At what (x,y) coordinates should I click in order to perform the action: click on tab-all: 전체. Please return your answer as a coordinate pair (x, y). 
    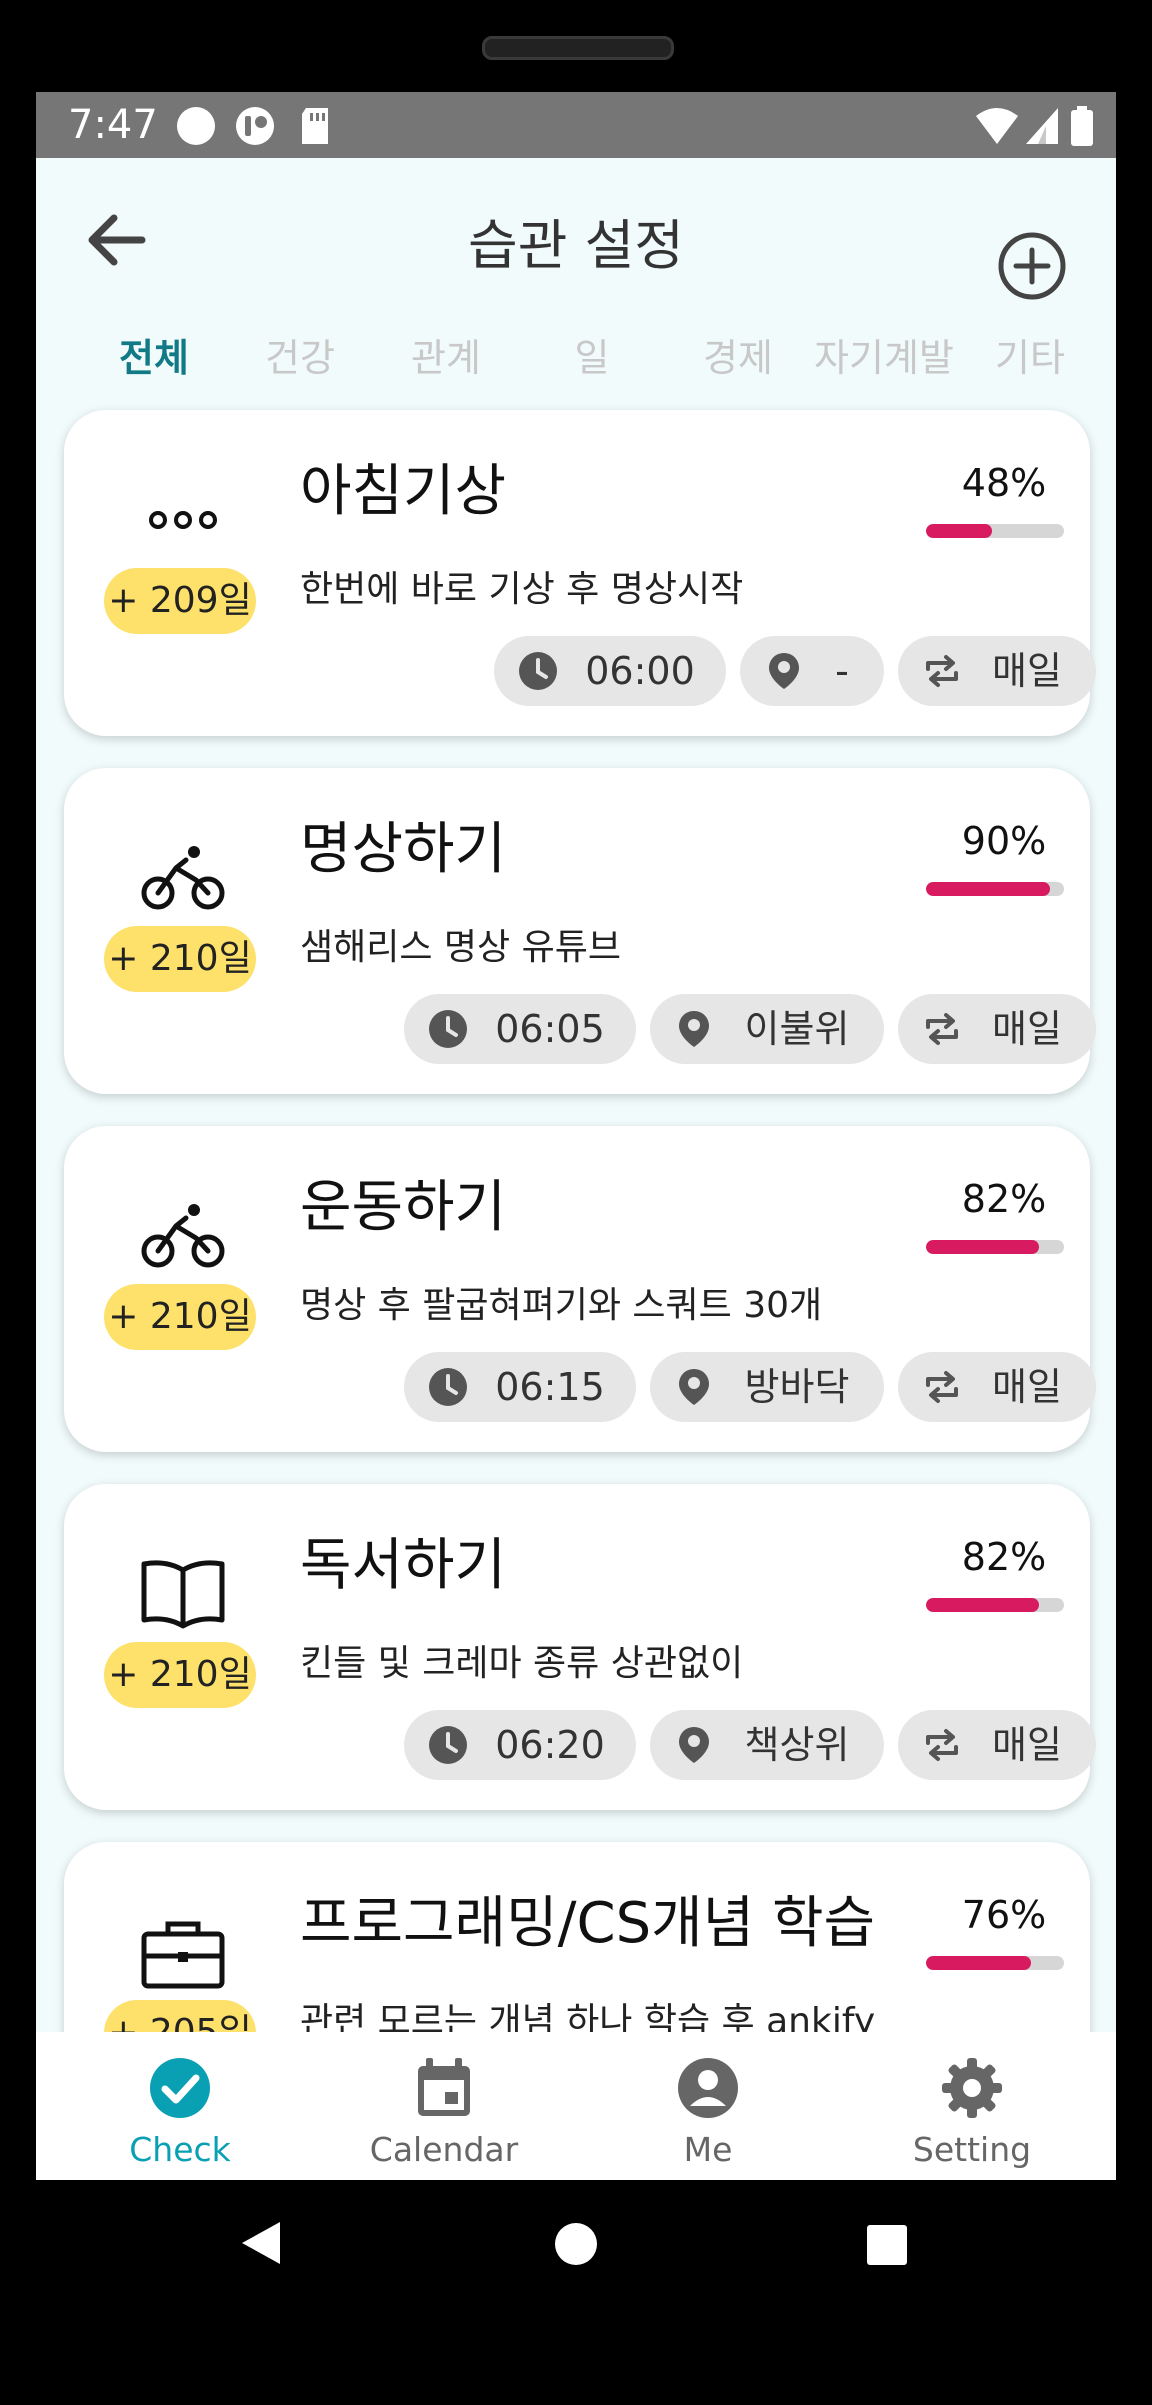
    Looking at the image, I should click on (154, 358).